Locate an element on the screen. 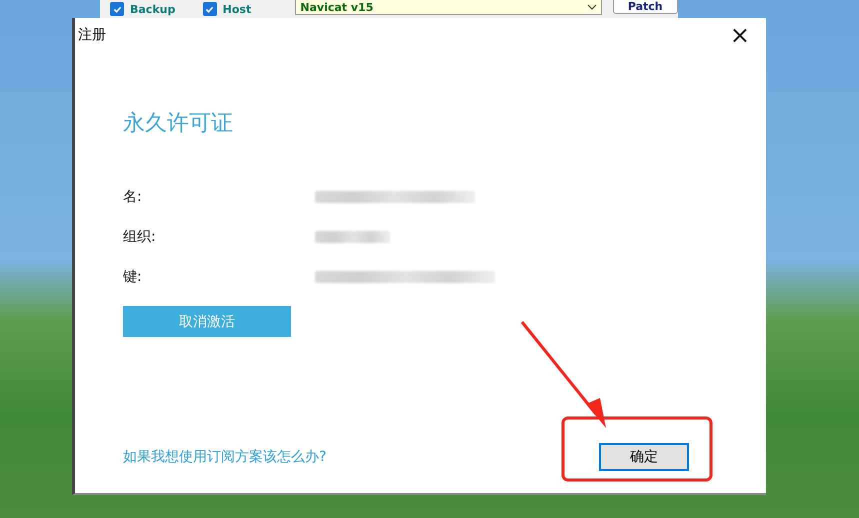 The image size is (859, 518). checkbox-label: Backup is located at coordinates (153, 9).